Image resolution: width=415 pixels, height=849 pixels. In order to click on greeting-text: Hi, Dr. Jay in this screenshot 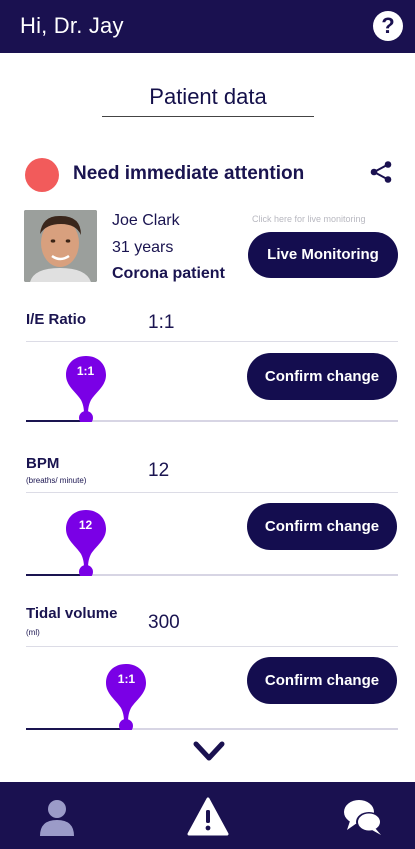, I will do `click(72, 25)`.